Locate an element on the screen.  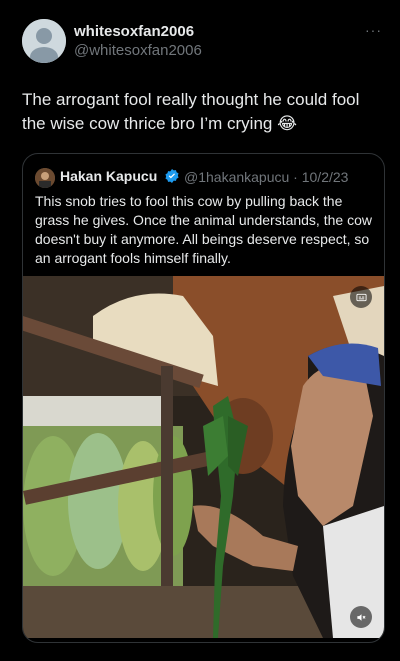
caption-icon is located at coordinates (361, 297).